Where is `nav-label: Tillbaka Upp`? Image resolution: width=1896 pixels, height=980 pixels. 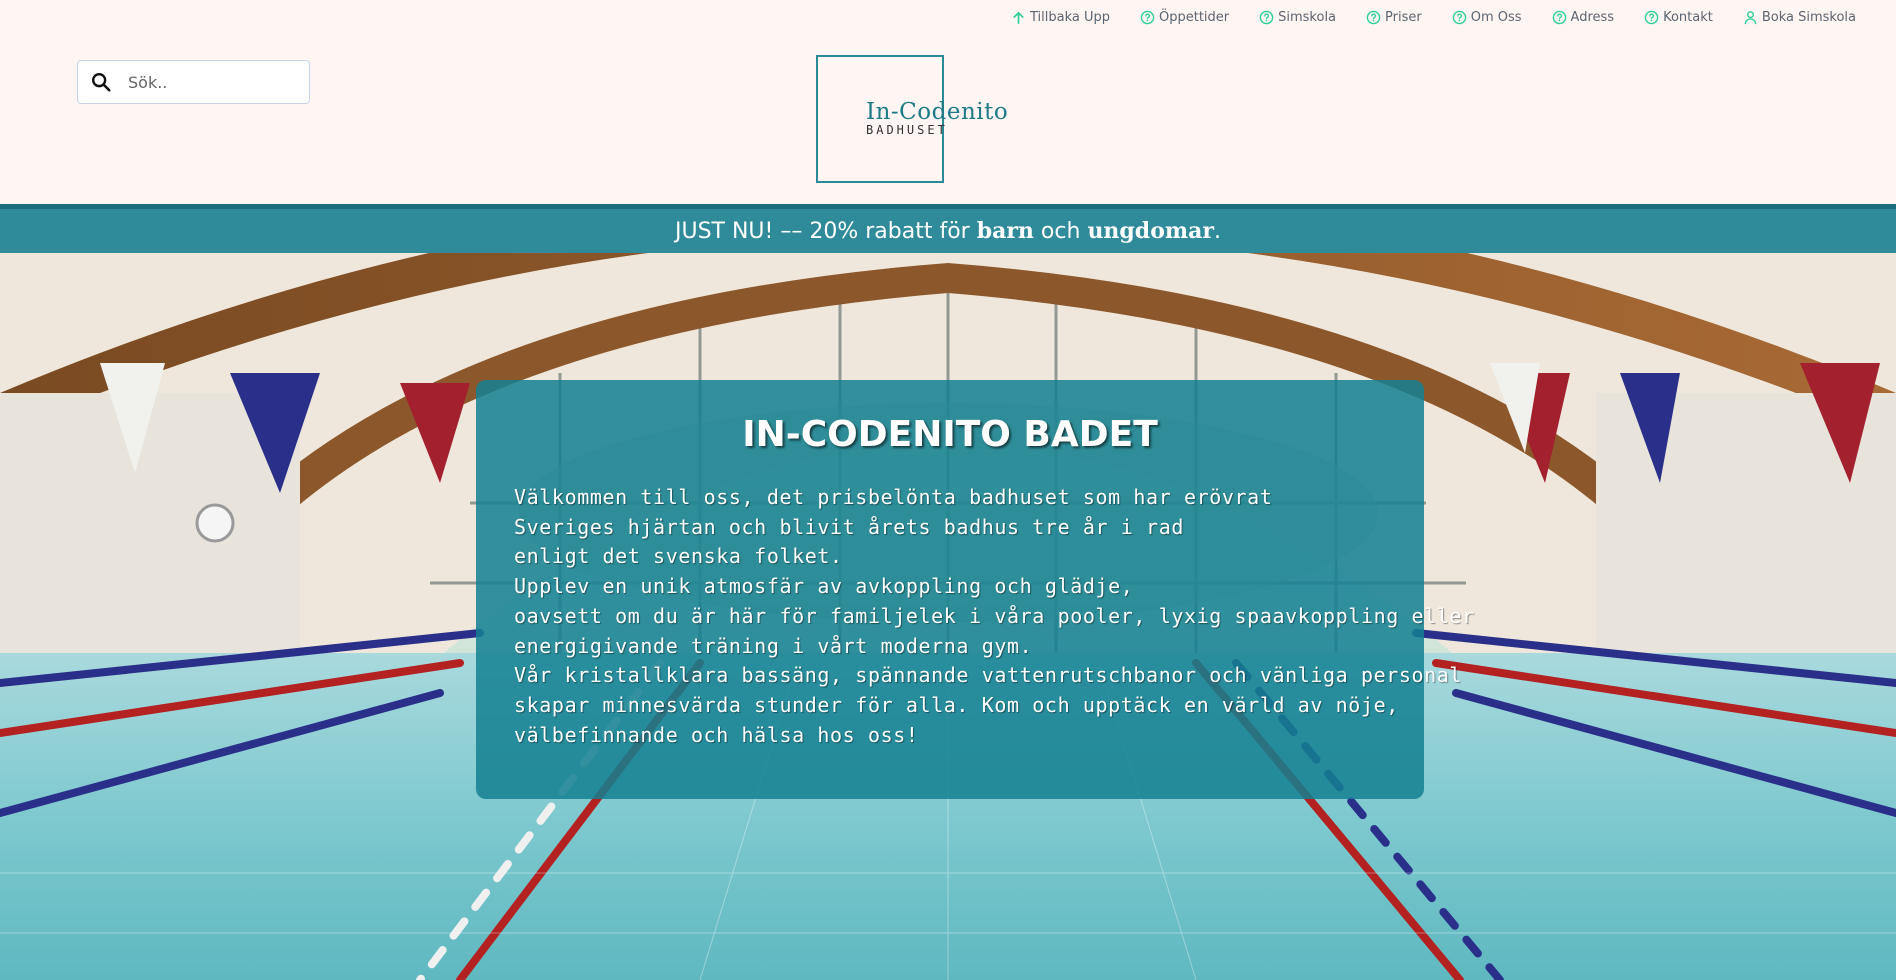 nav-label: Tillbaka Upp is located at coordinates (1069, 17).